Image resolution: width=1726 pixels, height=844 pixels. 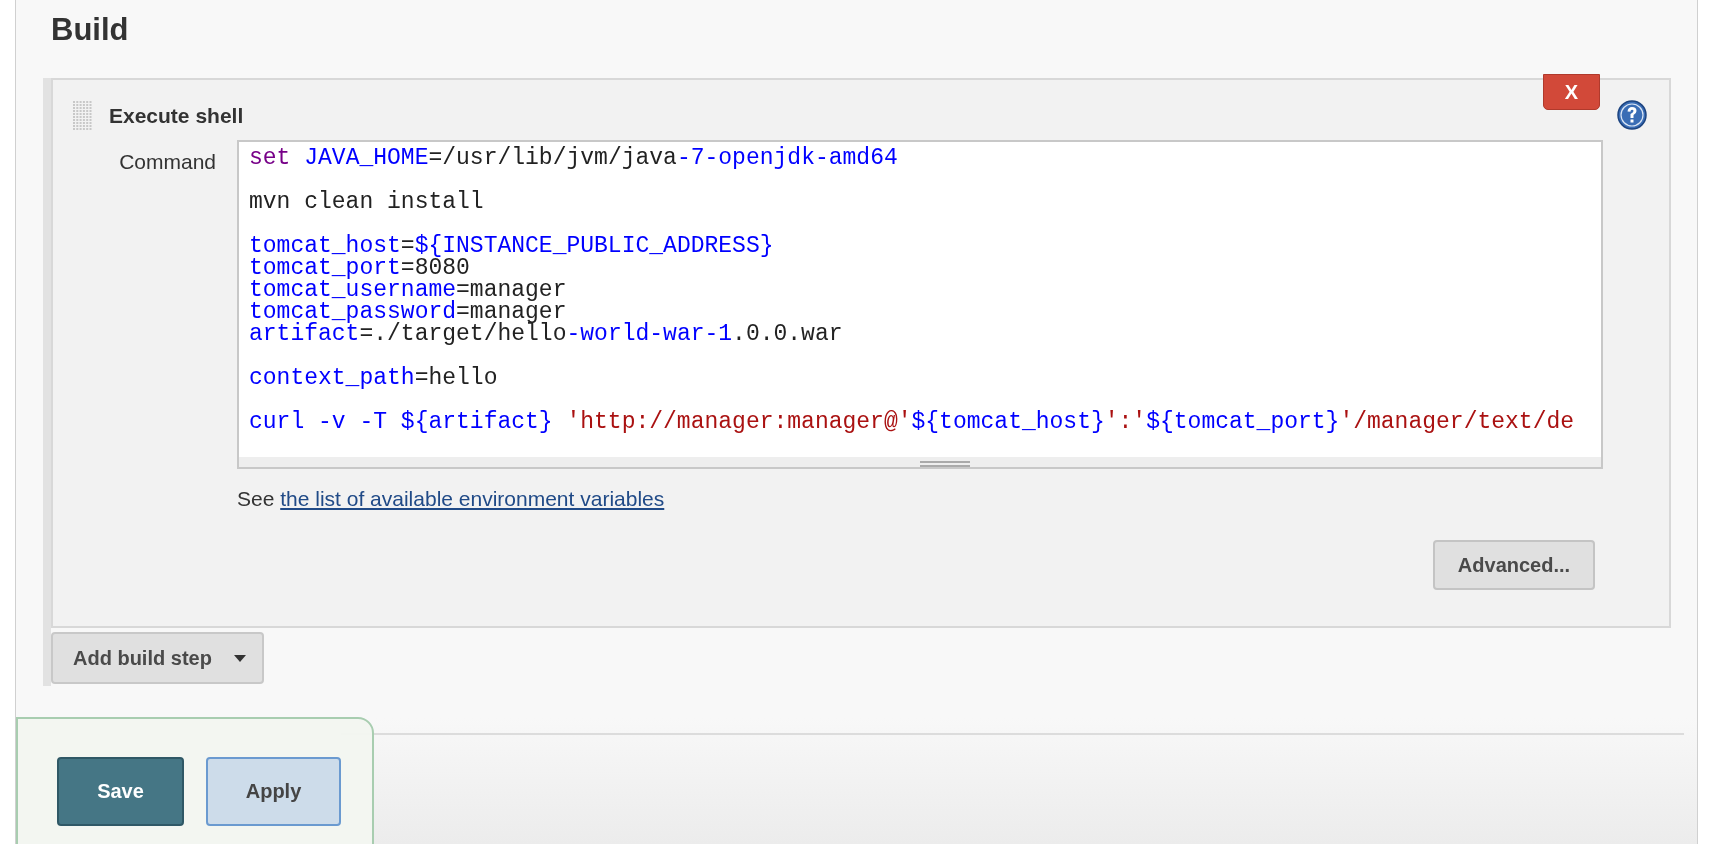 What do you see at coordinates (512, 246) in the screenshot?
I see `code-line: tomcat_host=${INSTANCE_PUBLIC_ADDRESS}` at bounding box center [512, 246].